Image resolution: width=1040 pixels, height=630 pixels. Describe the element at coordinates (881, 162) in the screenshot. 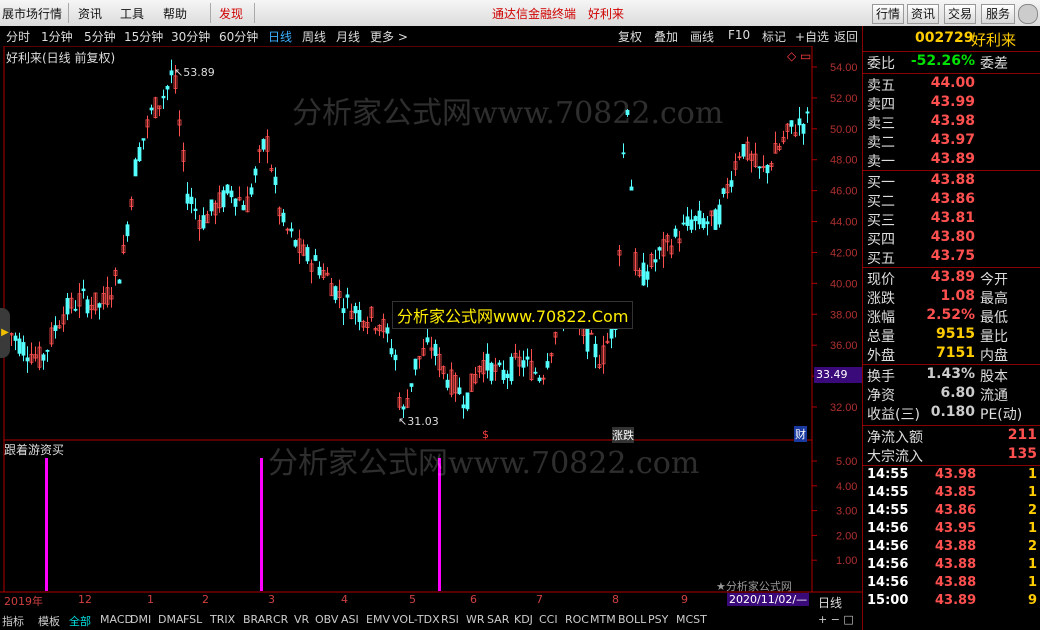

I see `ask-row-label: 卖一` at that location.